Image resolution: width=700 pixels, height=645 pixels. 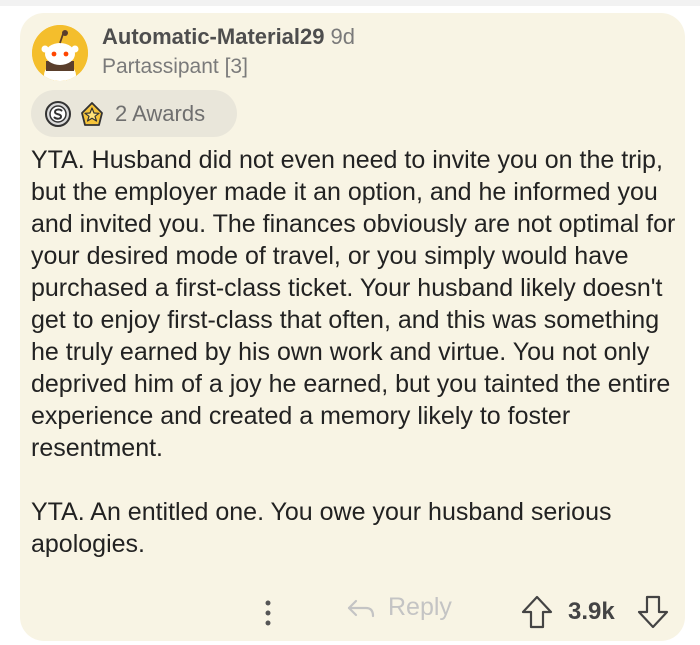 What do you see at coordinates (653, 612) in the screenshot?
I see `downvote-arrow-icon` at bounding box center [653, 612].